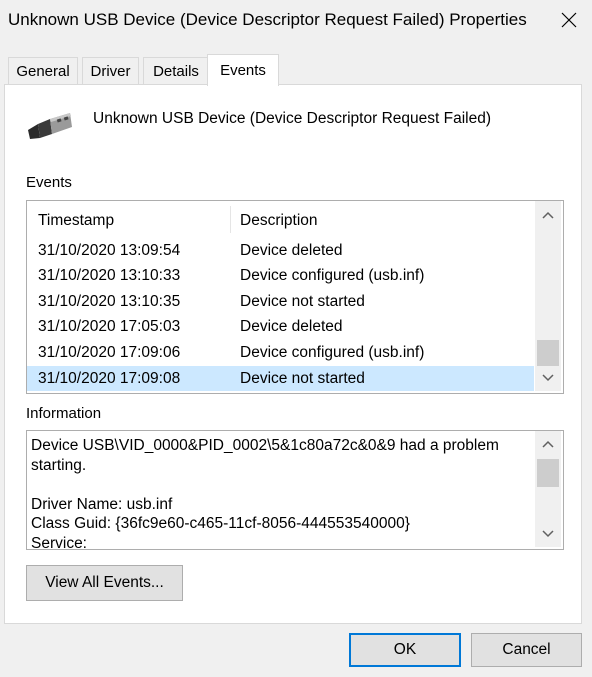 This screenshot has width=592, height=677. What do you see at coordinates (109, 250) in the screenshot?
I see `timestamp-cell: 31/10/2020 13:09:54` at bounding box center [109, 250].